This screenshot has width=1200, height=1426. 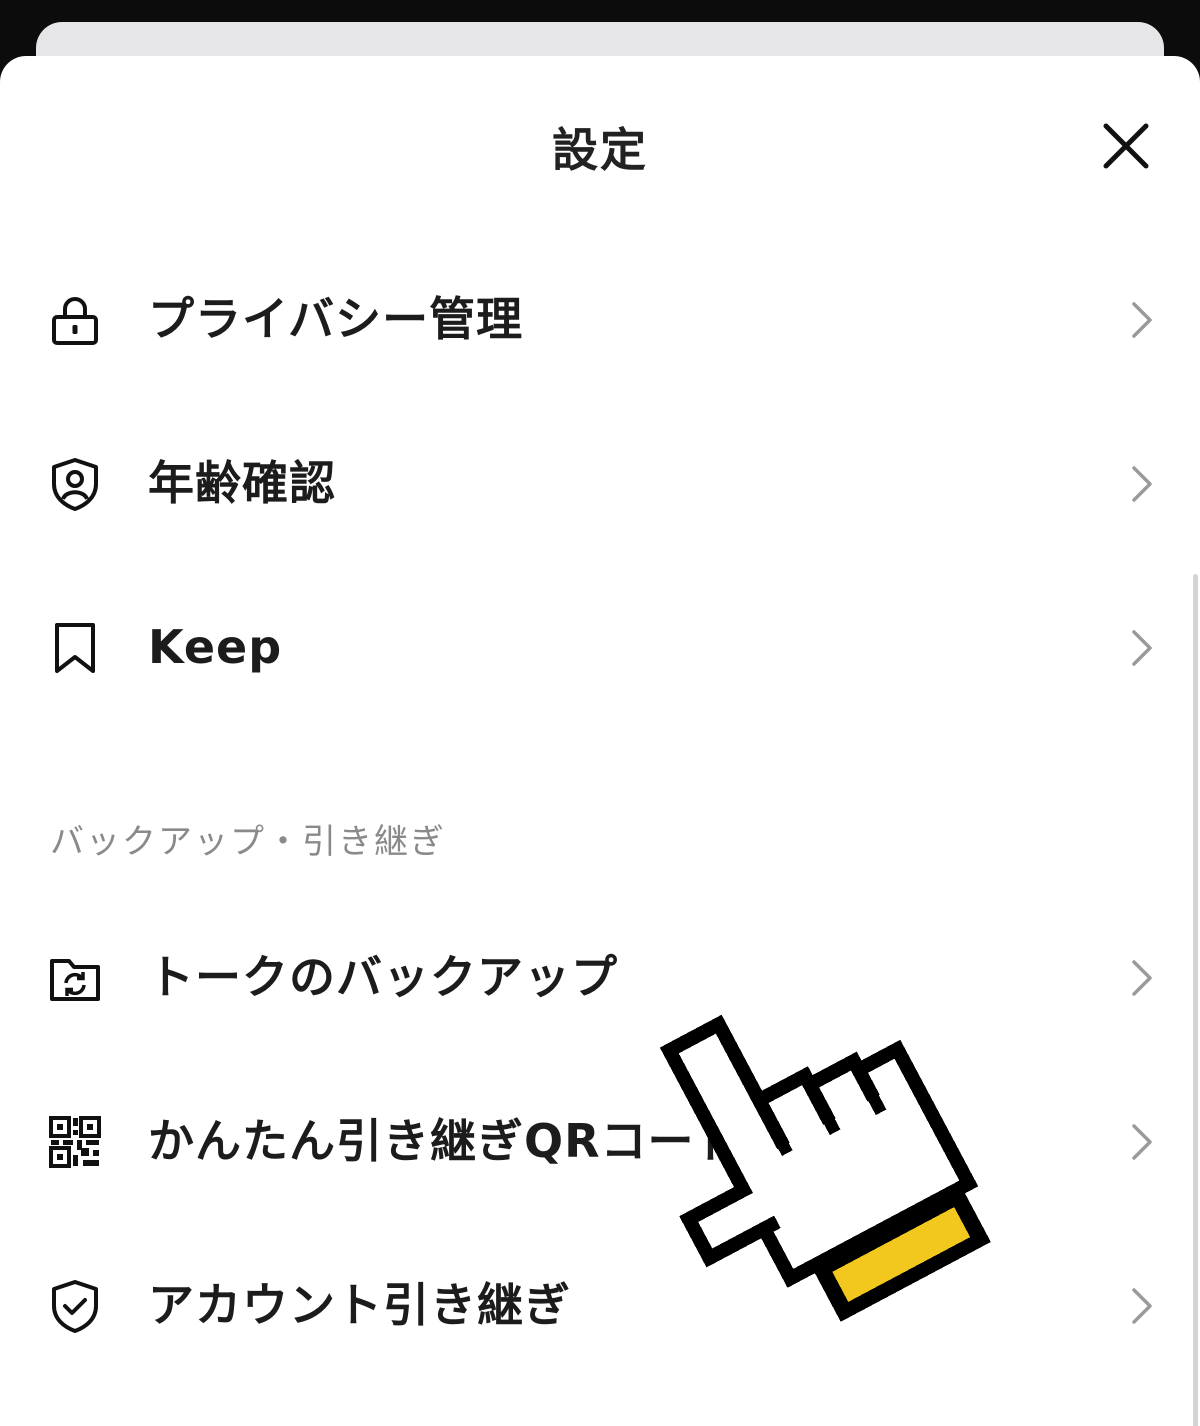 I want to click on close-button, so click(x=1126, y=146).